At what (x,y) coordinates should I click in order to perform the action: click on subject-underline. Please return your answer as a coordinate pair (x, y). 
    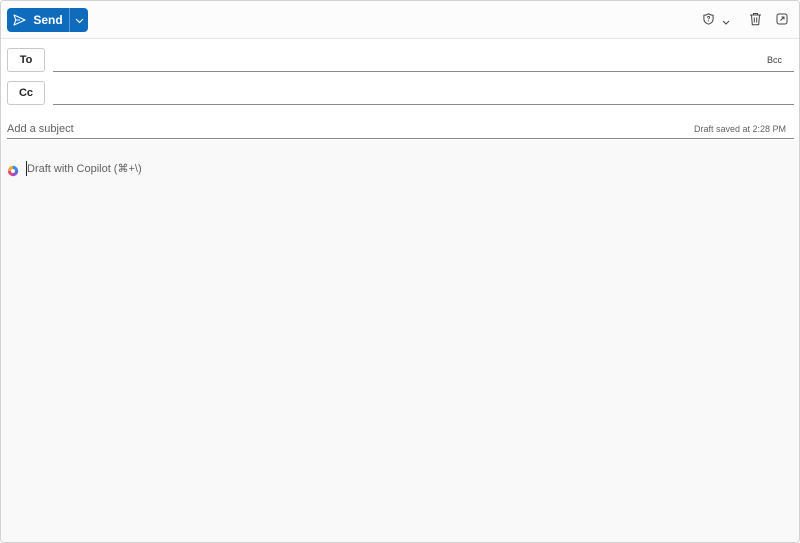
    Looking at the image, I should click on (400, 138).